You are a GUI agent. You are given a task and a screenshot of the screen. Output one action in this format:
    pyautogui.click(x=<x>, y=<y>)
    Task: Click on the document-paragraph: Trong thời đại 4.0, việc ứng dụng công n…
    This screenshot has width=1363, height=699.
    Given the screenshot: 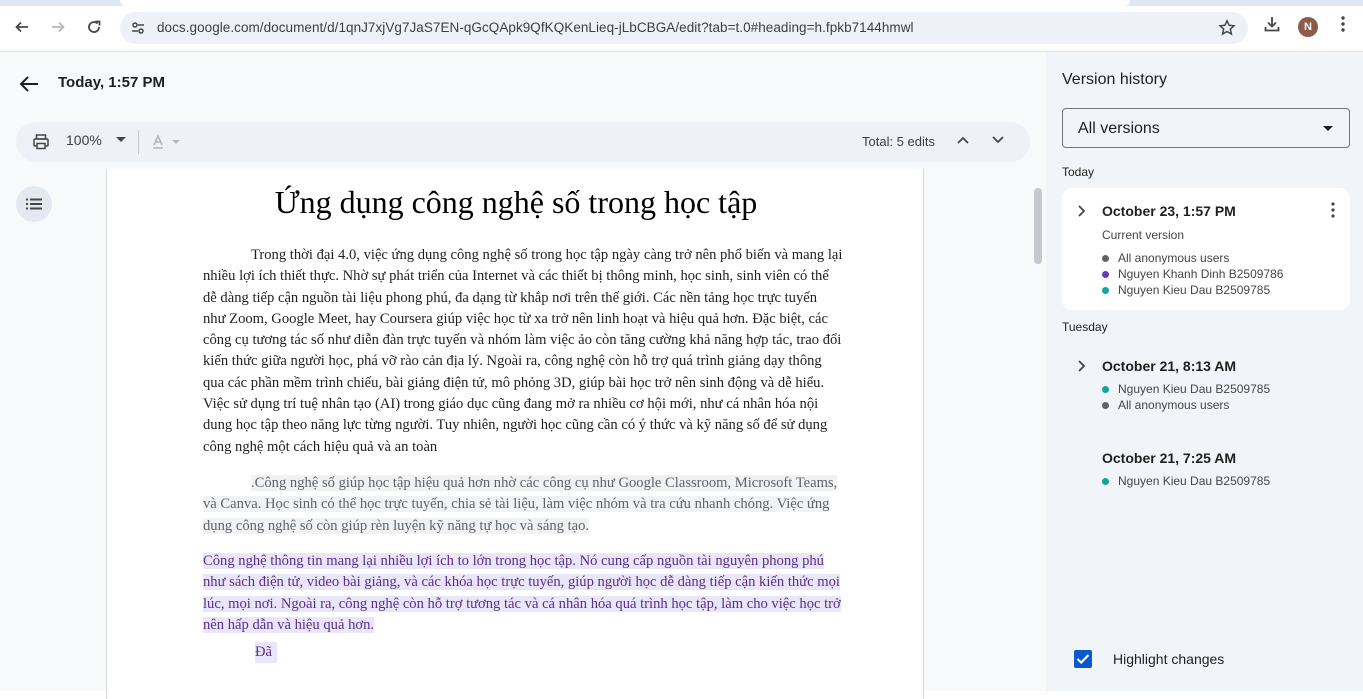 What is the action you would take?
    pyautogui.click(x=523, y=351)
    